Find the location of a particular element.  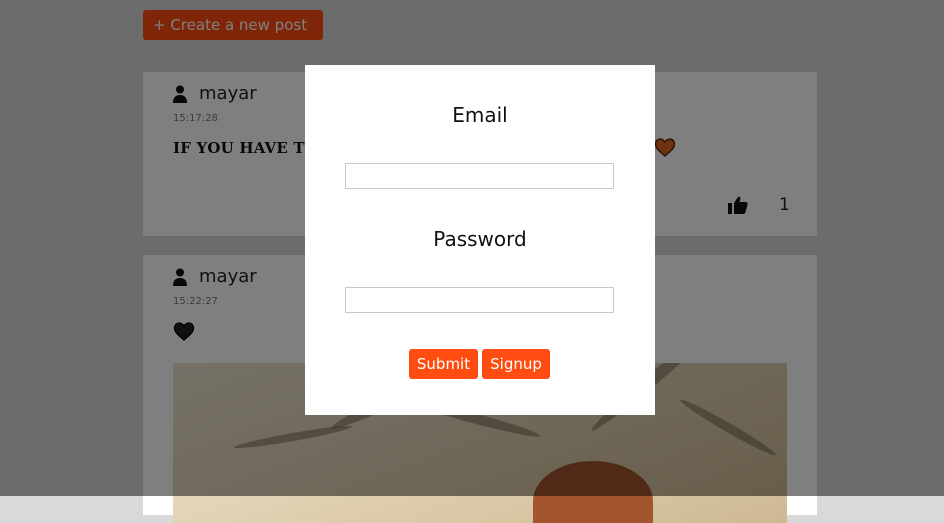

submit-button: Submit is located at coordinates (443, 364).